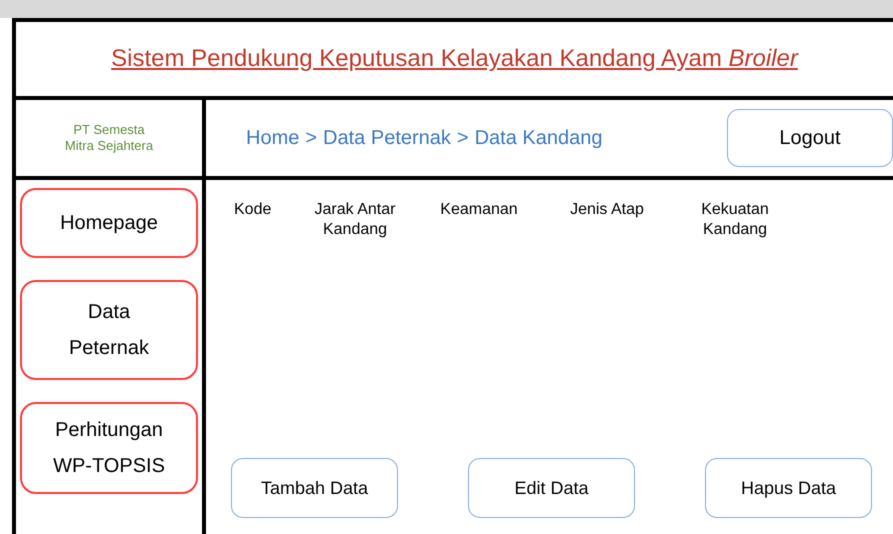  Describe the element at coordinates (109, 330) in the screenshot. I see `sidebar-item: Data Peternak` at that location.